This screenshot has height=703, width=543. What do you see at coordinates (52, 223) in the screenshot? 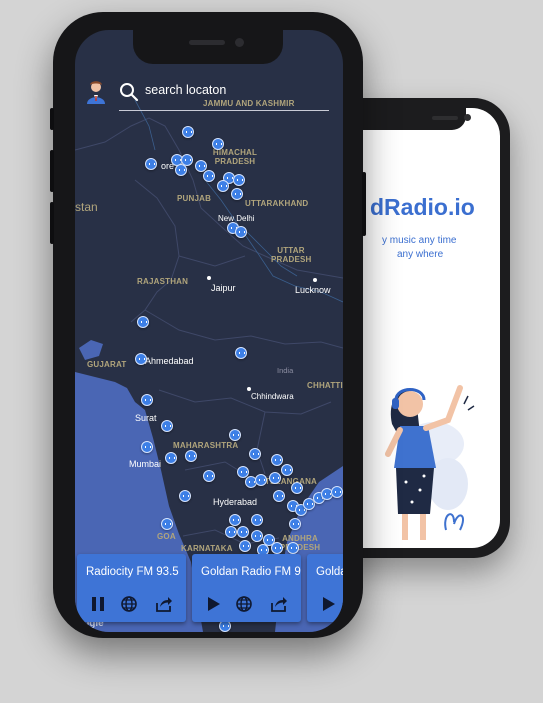
I see `volume-down-button` at bounding box center [52, 223].